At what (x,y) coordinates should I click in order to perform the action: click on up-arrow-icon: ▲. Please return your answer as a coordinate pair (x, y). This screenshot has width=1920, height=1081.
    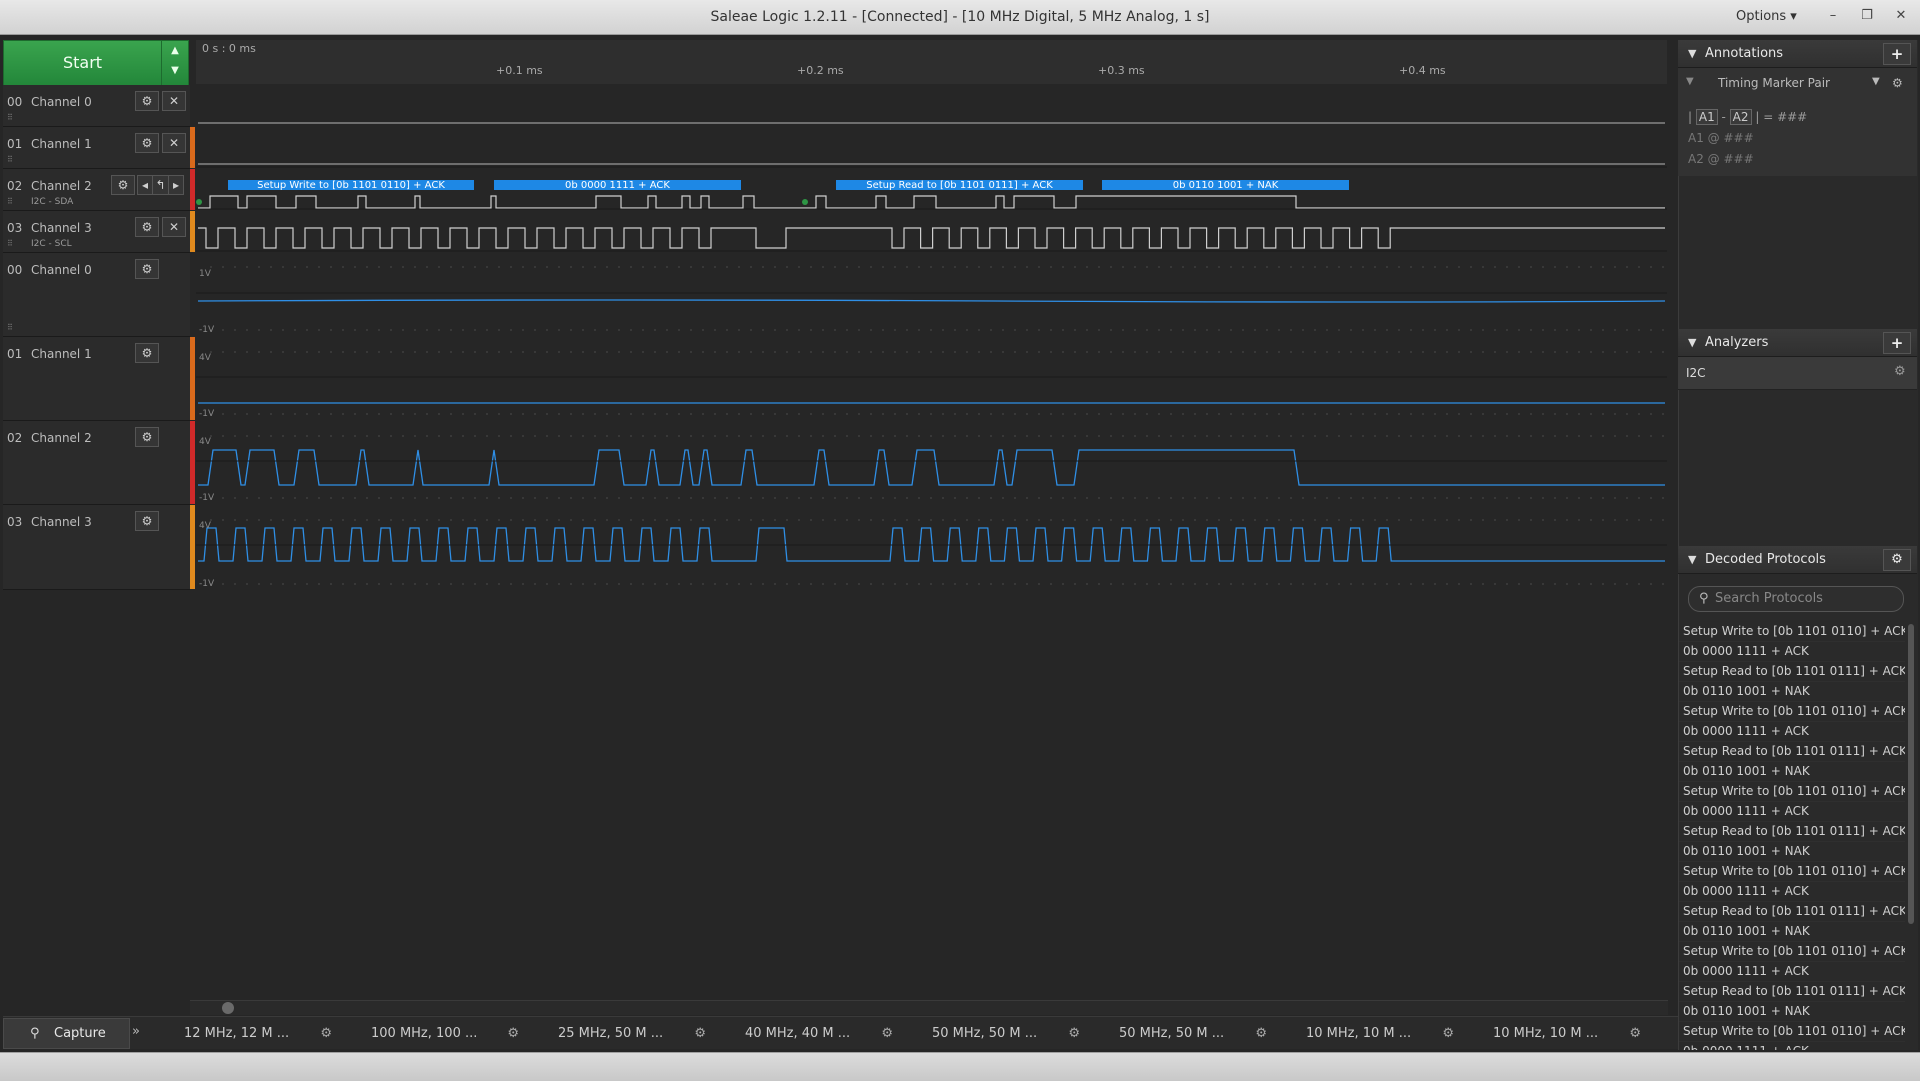
    Looking at the image, I should click on (175, 51).